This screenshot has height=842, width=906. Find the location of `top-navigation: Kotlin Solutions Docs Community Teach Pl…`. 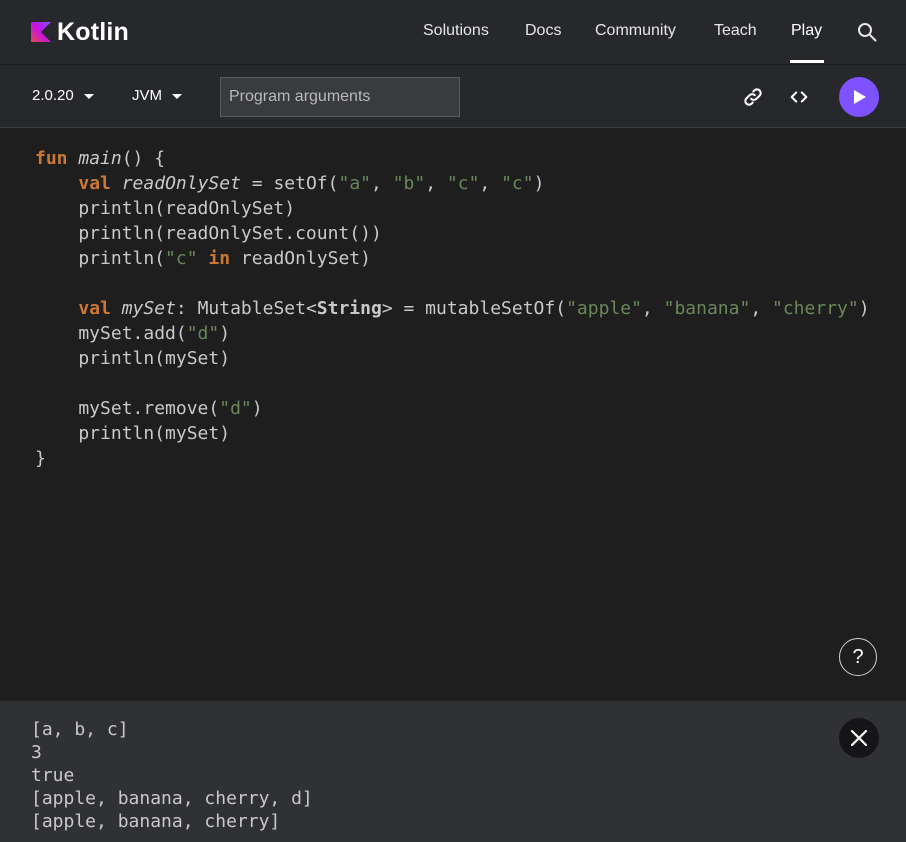

top-navigation: Kotlin Solutions Docs Community Teach Pl… is located at coordinates (453, 32).